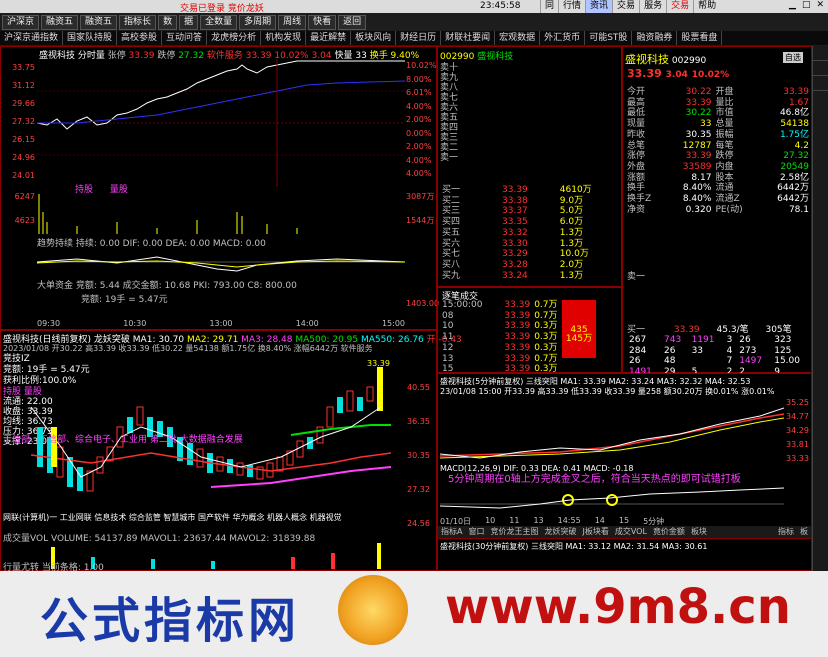  What do you see at coordinates (804, 532) in the screenshot?
I see `indicator-tab: 板` at bounding box center [804, 532].